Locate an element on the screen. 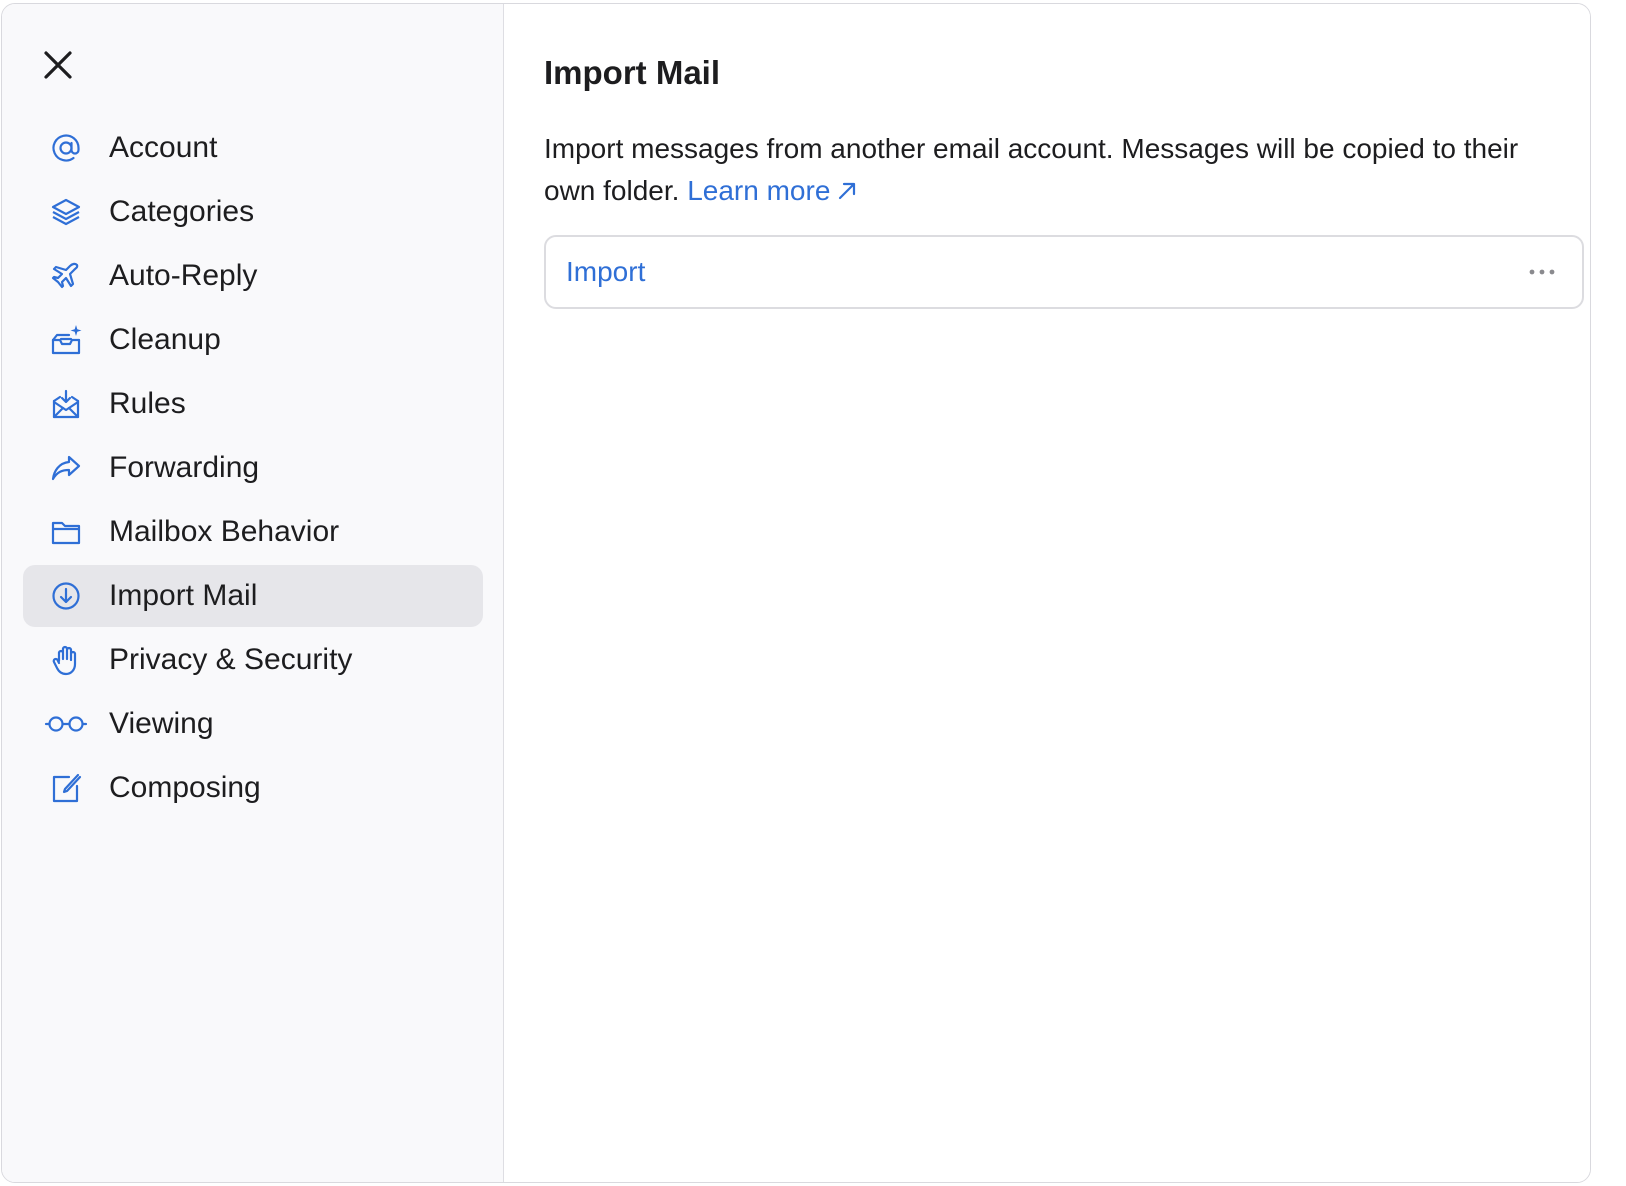  sidebar-item-label: Privacy & Security is located at coordinates (231, 659).